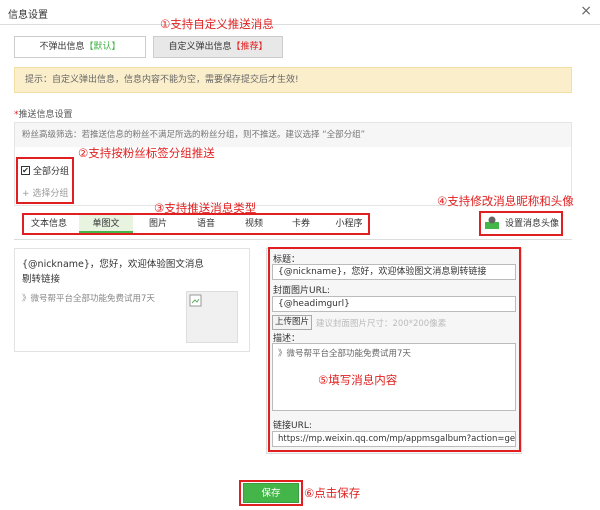  Describe the element at coordinates (293, 80) in the screenshot. I see `tip-banner: 提示：自定义弹出信息，信息内容不能为空，需要保存提交后才生效!` at that location.